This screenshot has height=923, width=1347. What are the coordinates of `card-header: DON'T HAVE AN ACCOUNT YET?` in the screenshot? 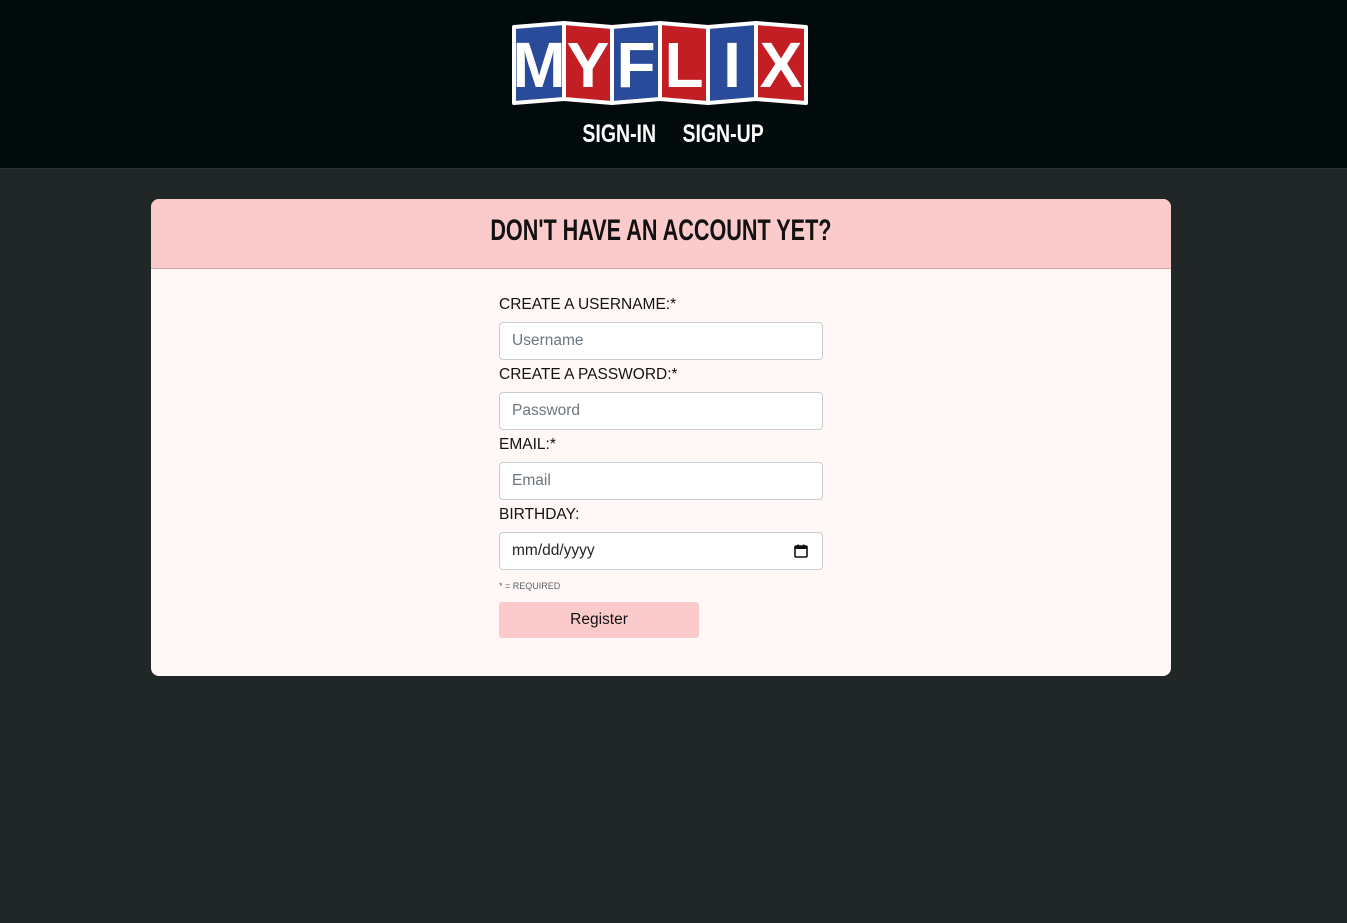 It's located at (661, 234).